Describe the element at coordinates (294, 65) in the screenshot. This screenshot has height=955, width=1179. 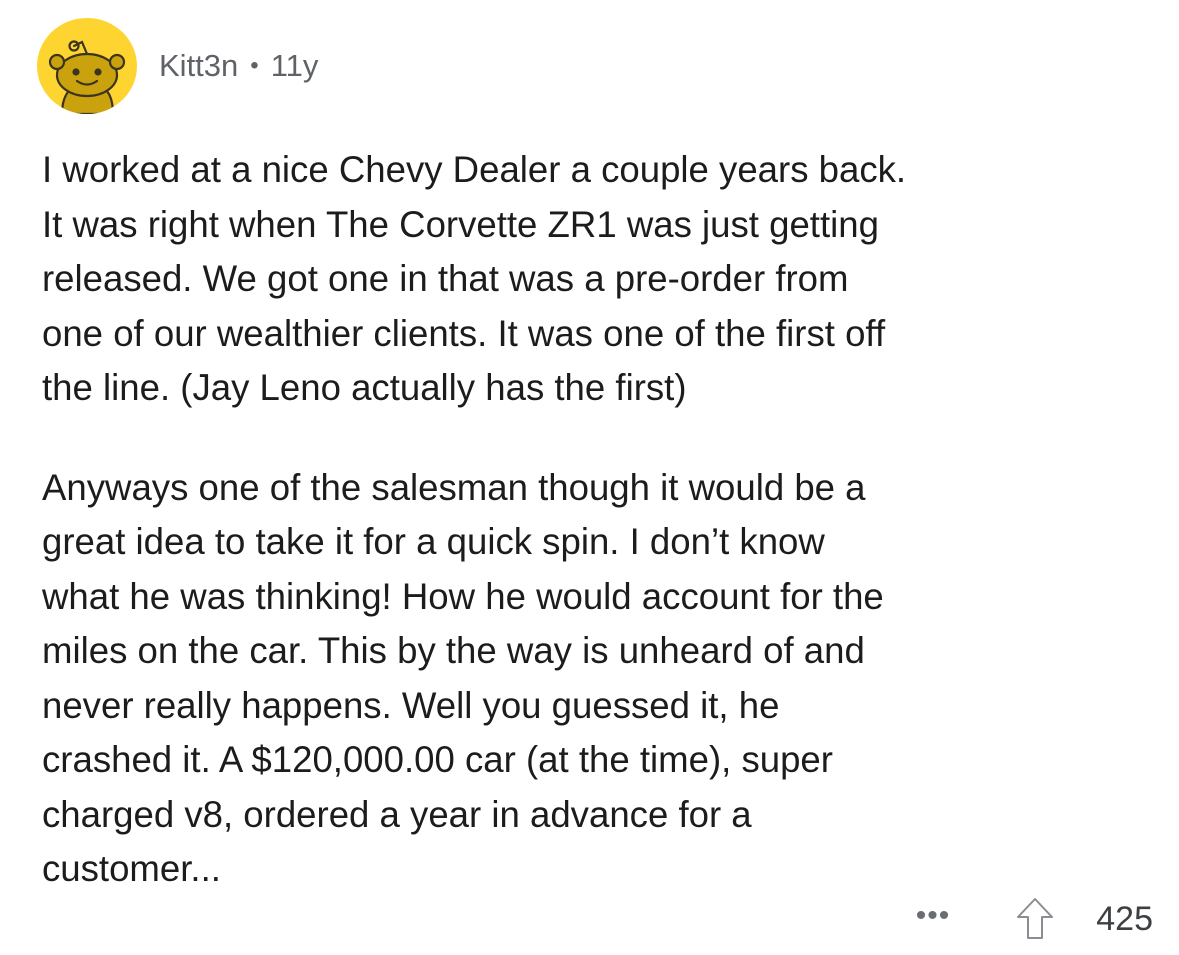
I see `comment-age: 11y` at that location.